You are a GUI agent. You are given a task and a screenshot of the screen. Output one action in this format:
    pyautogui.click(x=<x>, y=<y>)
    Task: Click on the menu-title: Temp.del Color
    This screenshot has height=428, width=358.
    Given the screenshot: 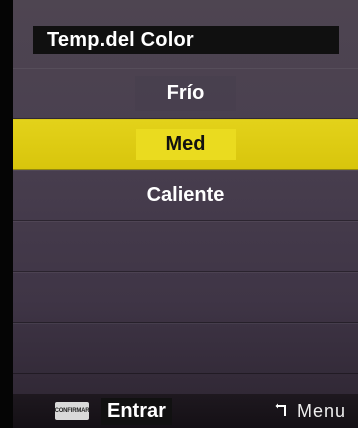 What is the action you would take?
    pyautogui.click(x=120, y=39)
    